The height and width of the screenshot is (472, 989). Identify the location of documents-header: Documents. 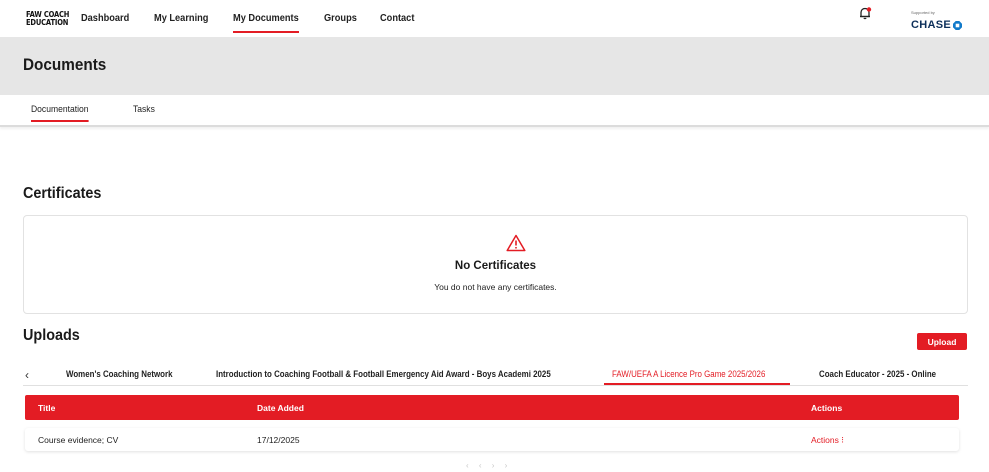
(494, 66).